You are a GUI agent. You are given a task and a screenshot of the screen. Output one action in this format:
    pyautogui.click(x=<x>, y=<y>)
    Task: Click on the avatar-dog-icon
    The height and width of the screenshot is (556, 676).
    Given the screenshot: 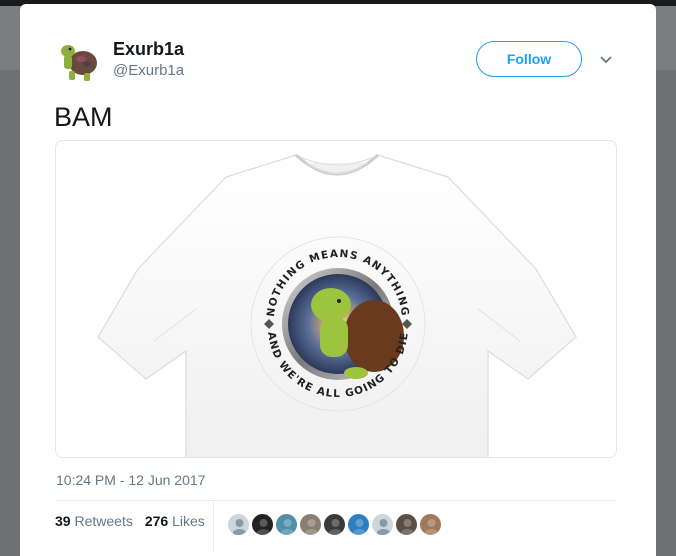 What is the action you would take?
    pyautogui.click(x=335, y=527)
    